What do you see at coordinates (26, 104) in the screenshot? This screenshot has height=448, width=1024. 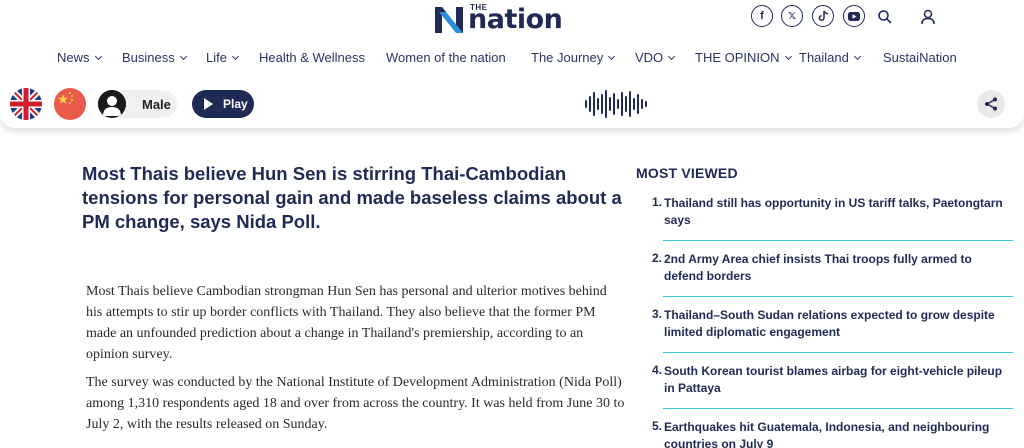 I see `uk-flag-icon` at bounding box center [26, 104].